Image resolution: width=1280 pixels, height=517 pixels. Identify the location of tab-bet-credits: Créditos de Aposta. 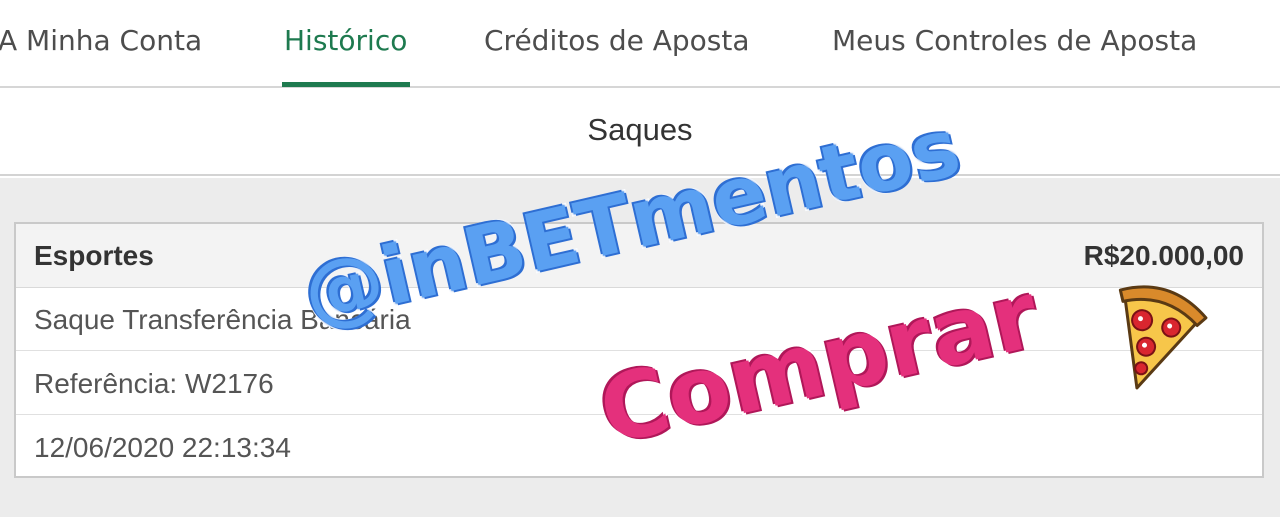
(617, 40).